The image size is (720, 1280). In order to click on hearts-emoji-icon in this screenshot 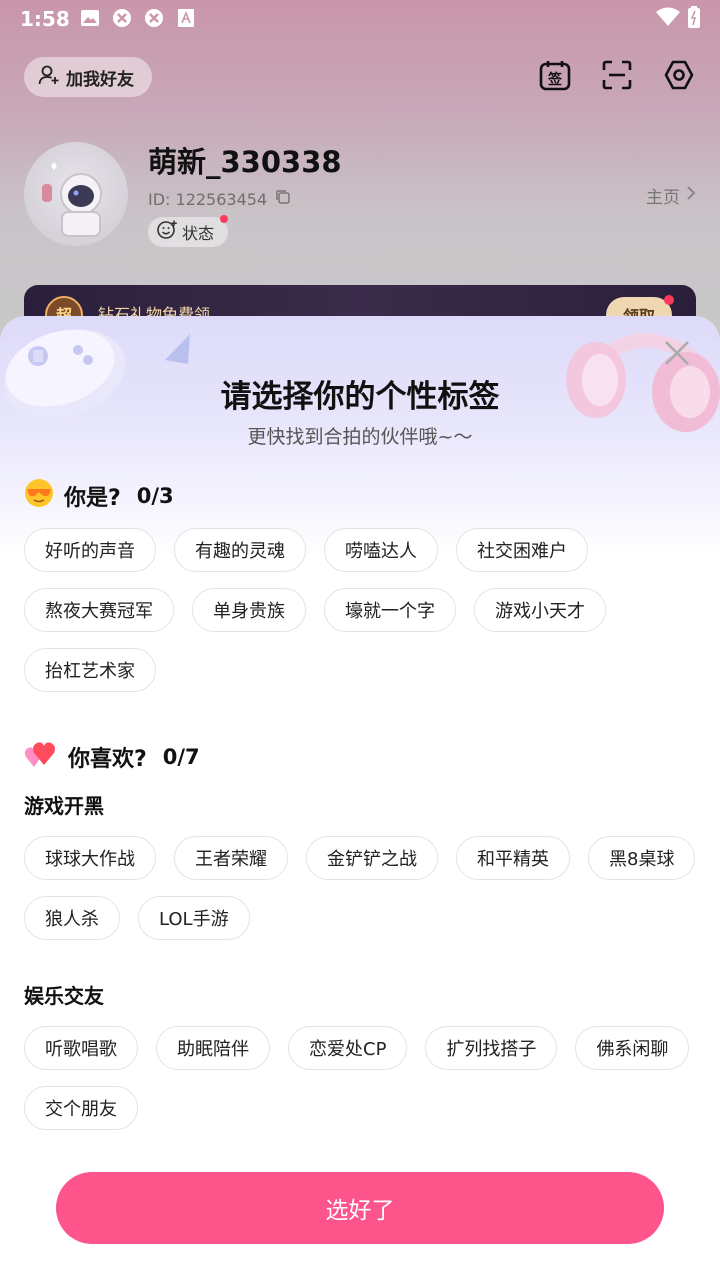, I will do `click(41, 757)`.